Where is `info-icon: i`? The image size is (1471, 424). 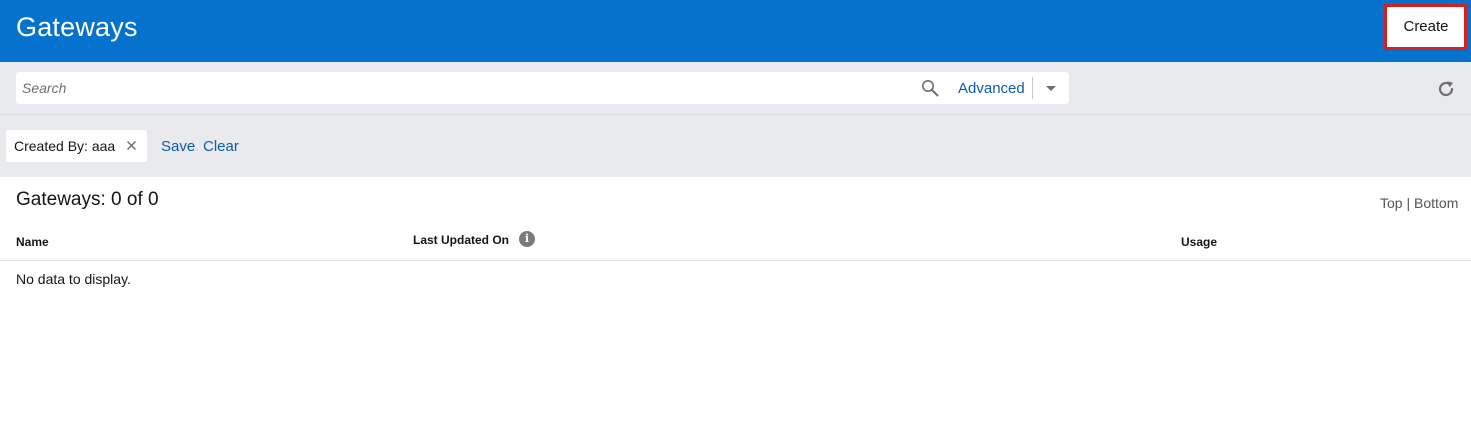 info-icon: i is located at coordinates (527, 239).